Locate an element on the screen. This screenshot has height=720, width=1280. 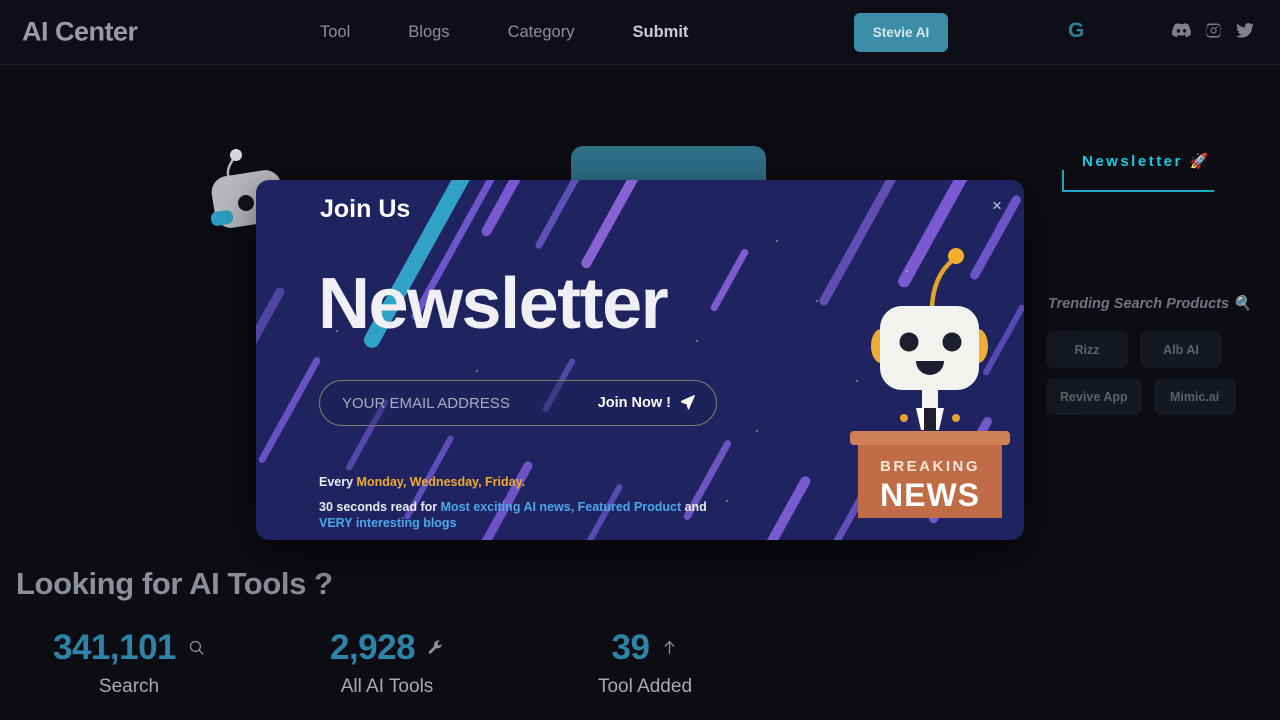
join-now-button: Join Now ! is located at coordinates (657, 403).